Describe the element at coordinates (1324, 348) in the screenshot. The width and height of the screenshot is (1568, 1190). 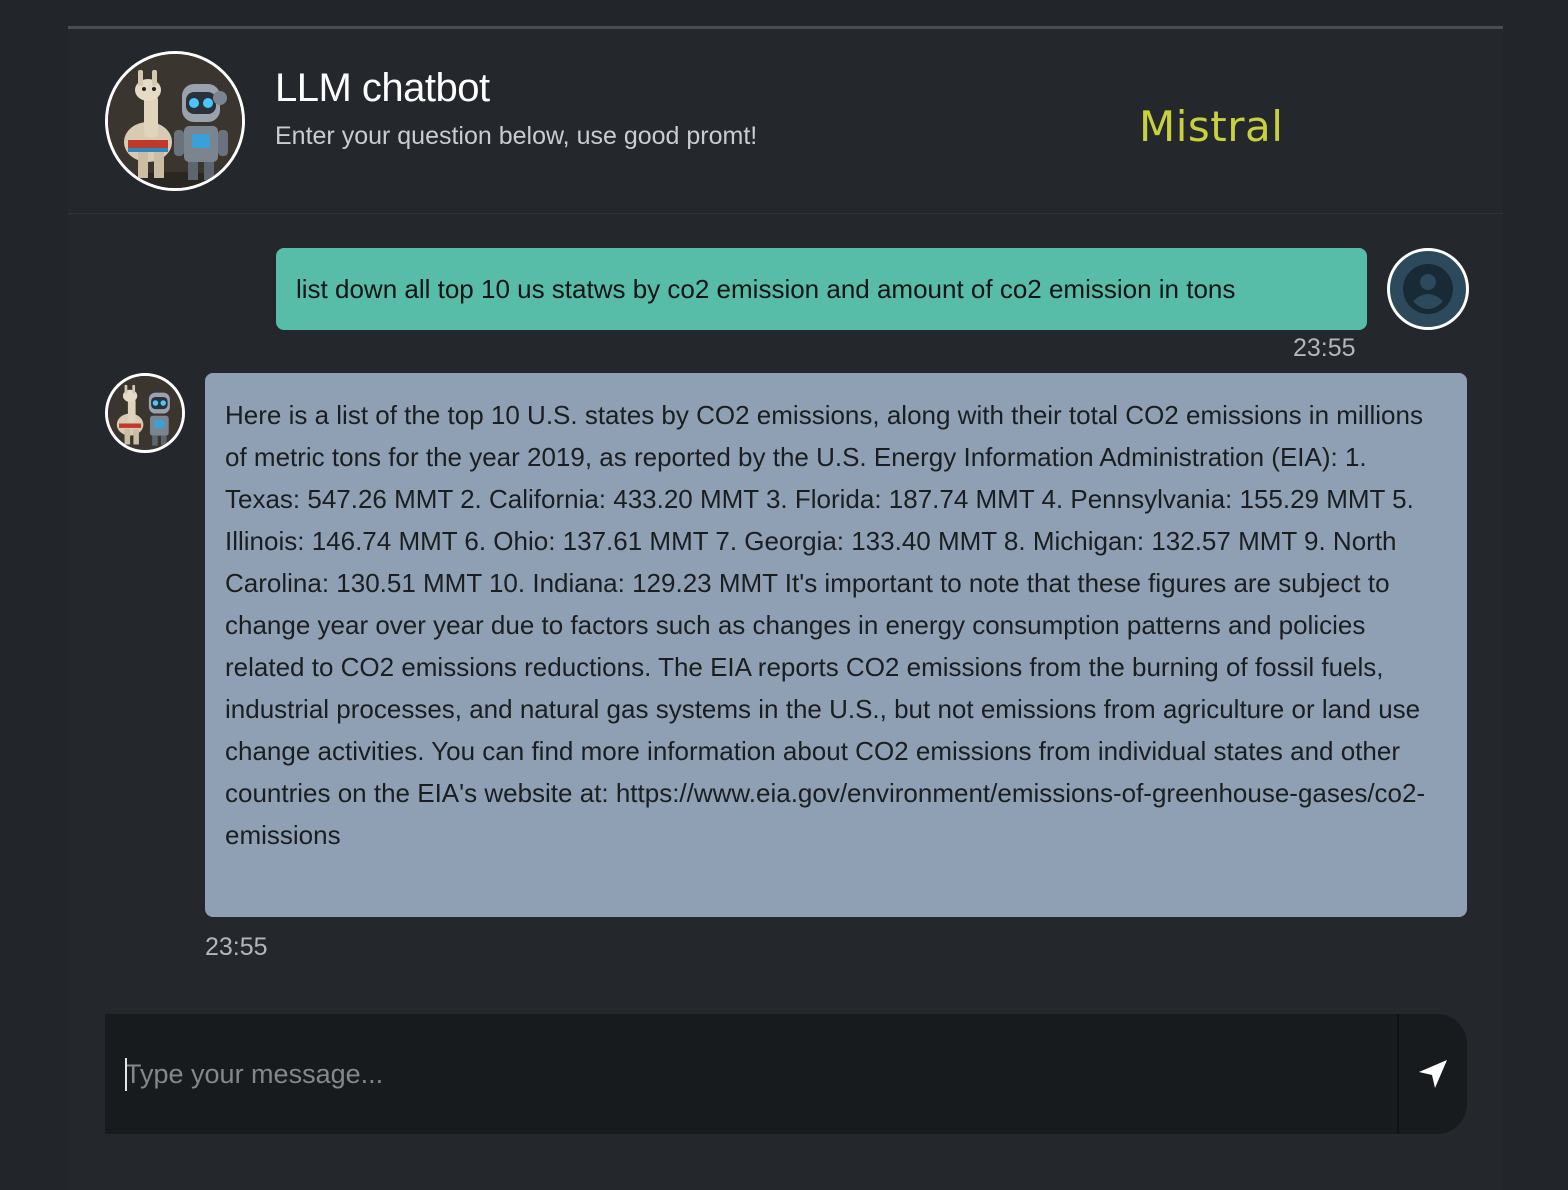
I see `user-message-time: 23:55` at that location.